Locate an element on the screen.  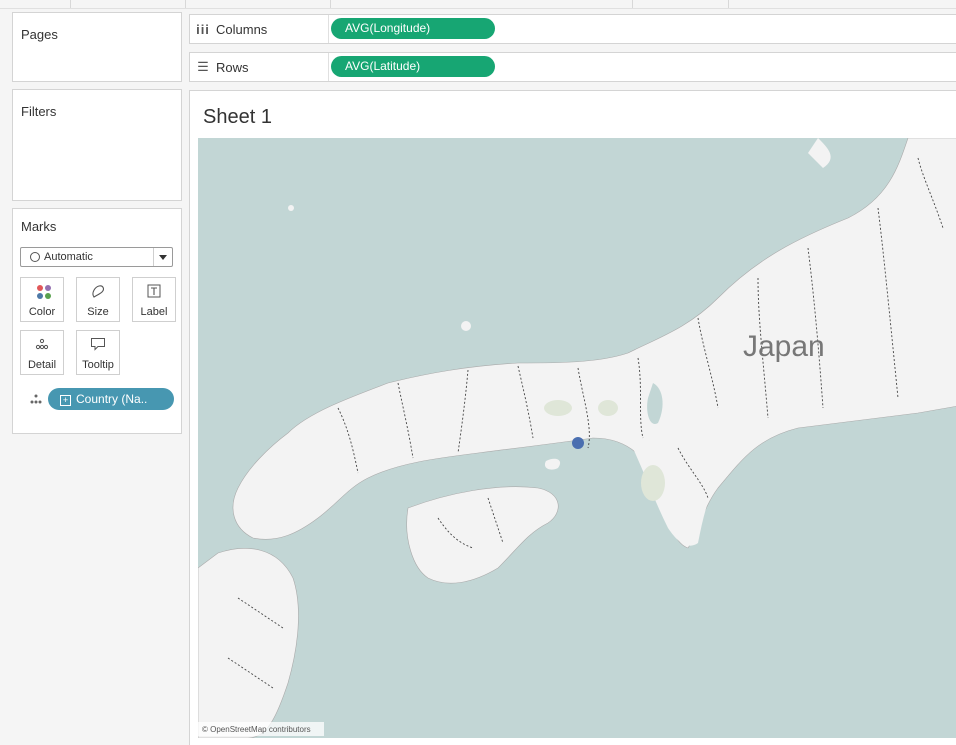
tooltip-button: Tooltip is located at coordinates (98, 352).